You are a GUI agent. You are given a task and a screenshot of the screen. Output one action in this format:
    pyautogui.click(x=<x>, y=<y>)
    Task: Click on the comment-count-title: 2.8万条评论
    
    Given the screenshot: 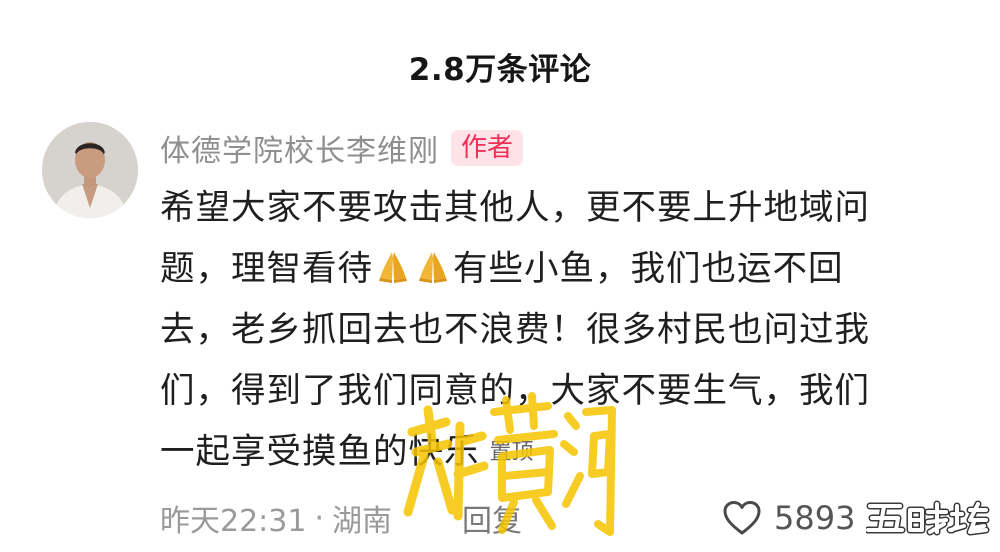 What is the action you would take?
    pyautogui.click(x=500, y=70)
    